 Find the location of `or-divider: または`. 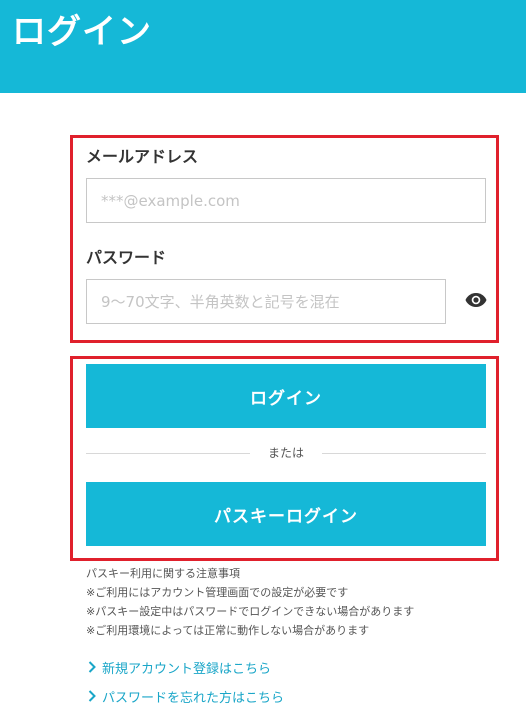

or-divider: または is located at coordinates (286, 453).